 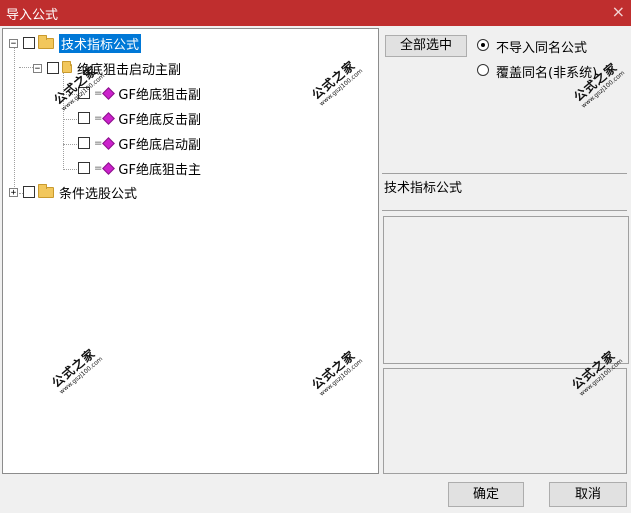 I want to click on tree-node-label: GF绝底狙击副, so click(x=159, y=93).